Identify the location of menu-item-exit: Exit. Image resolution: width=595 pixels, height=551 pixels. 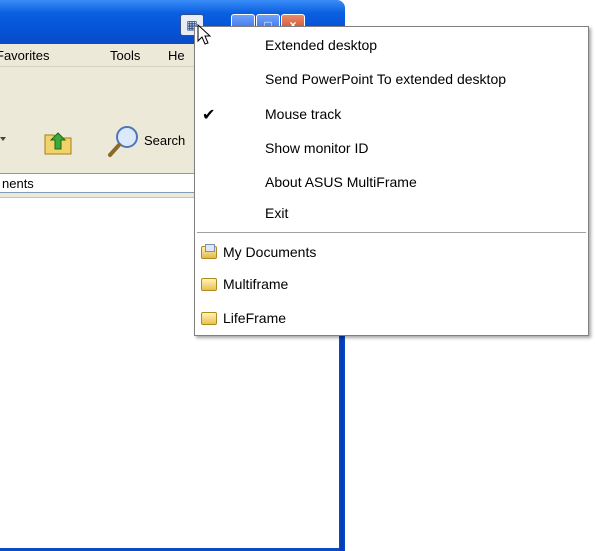
(276, 213).